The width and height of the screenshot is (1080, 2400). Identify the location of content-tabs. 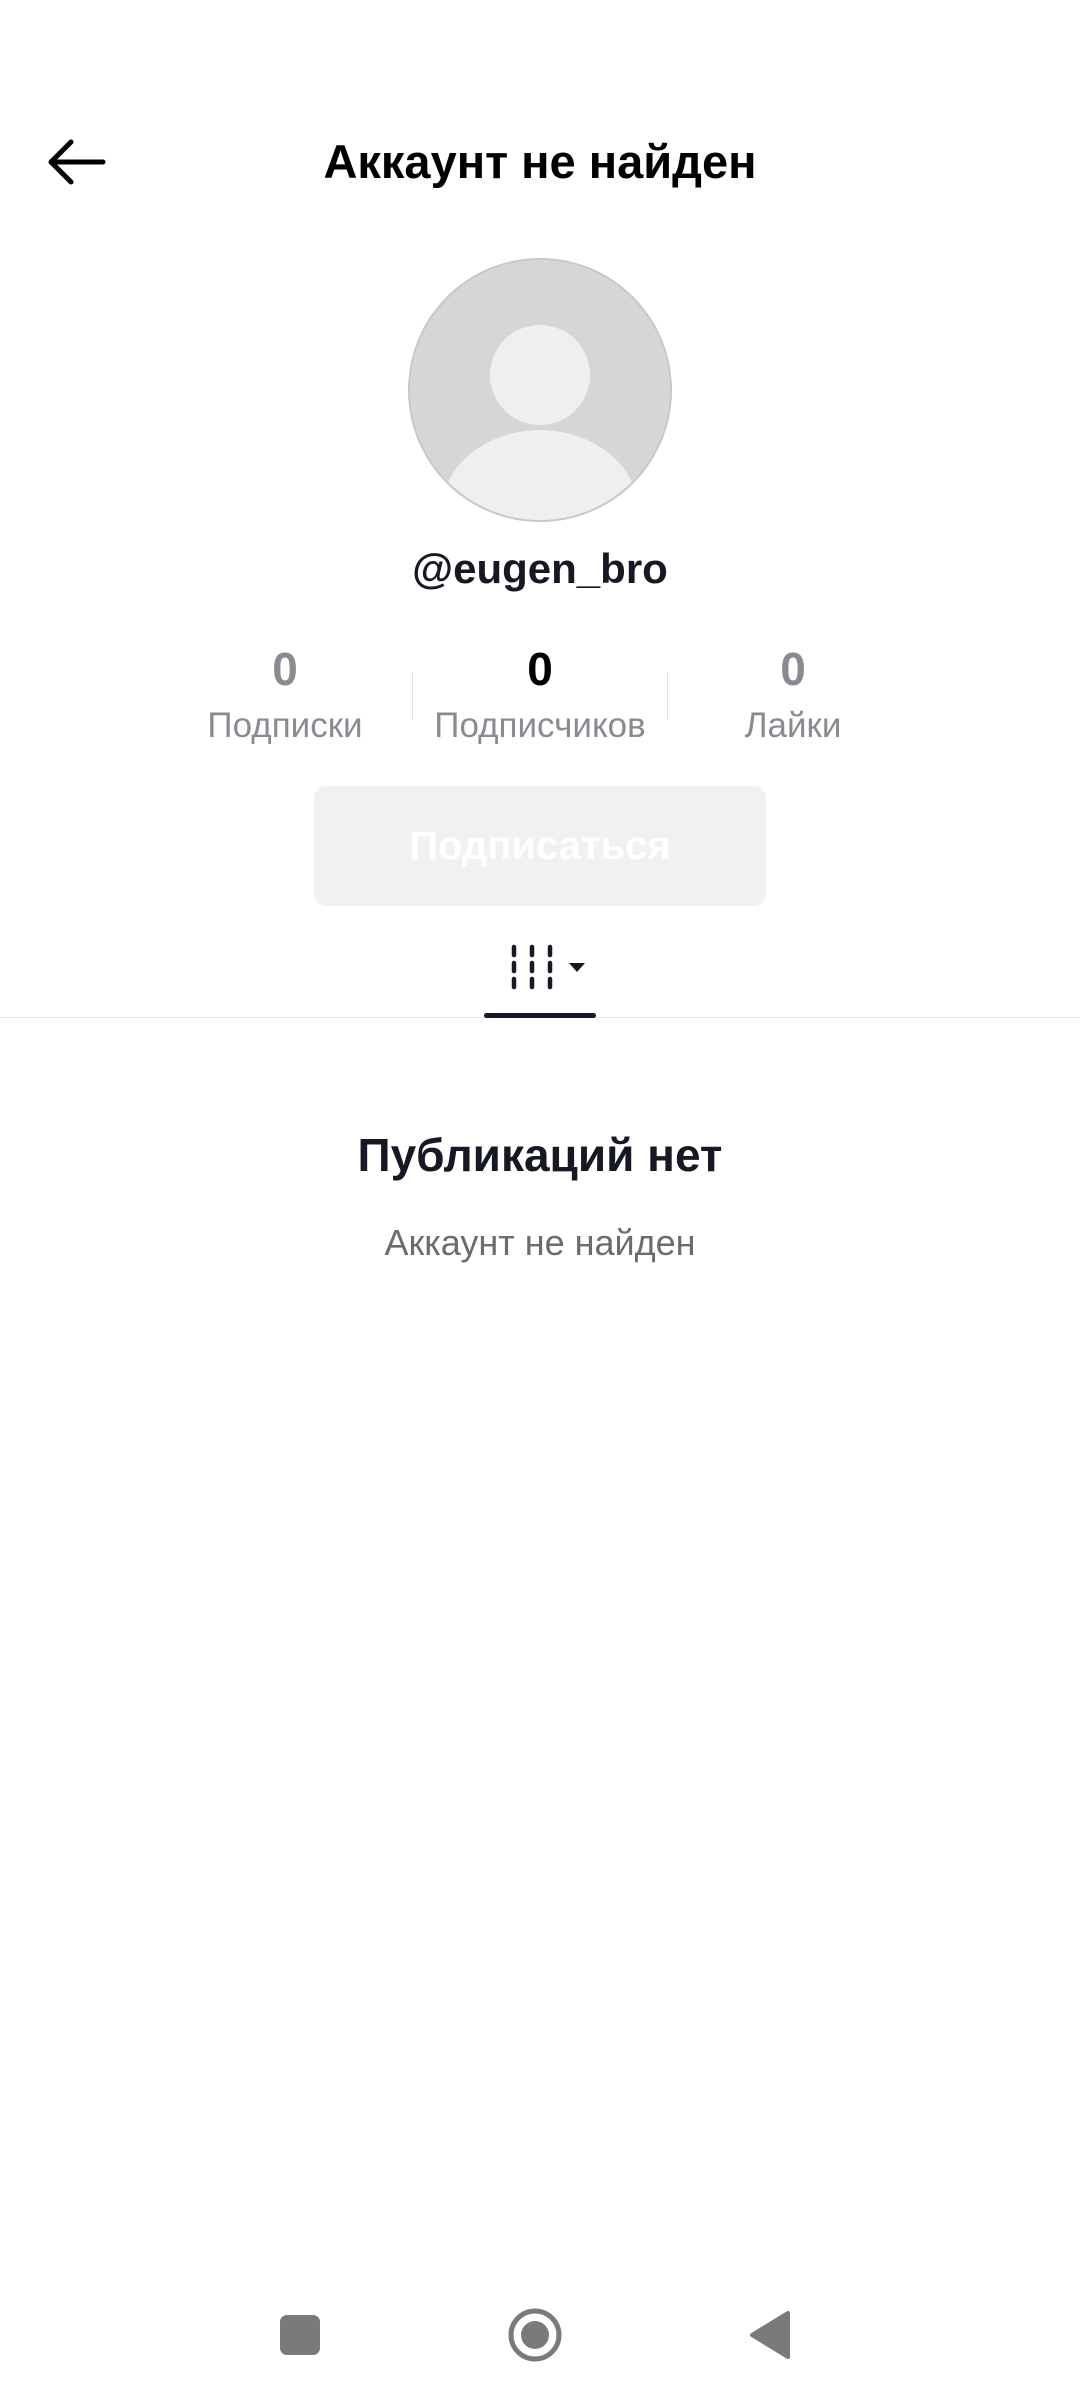
(540, 971).